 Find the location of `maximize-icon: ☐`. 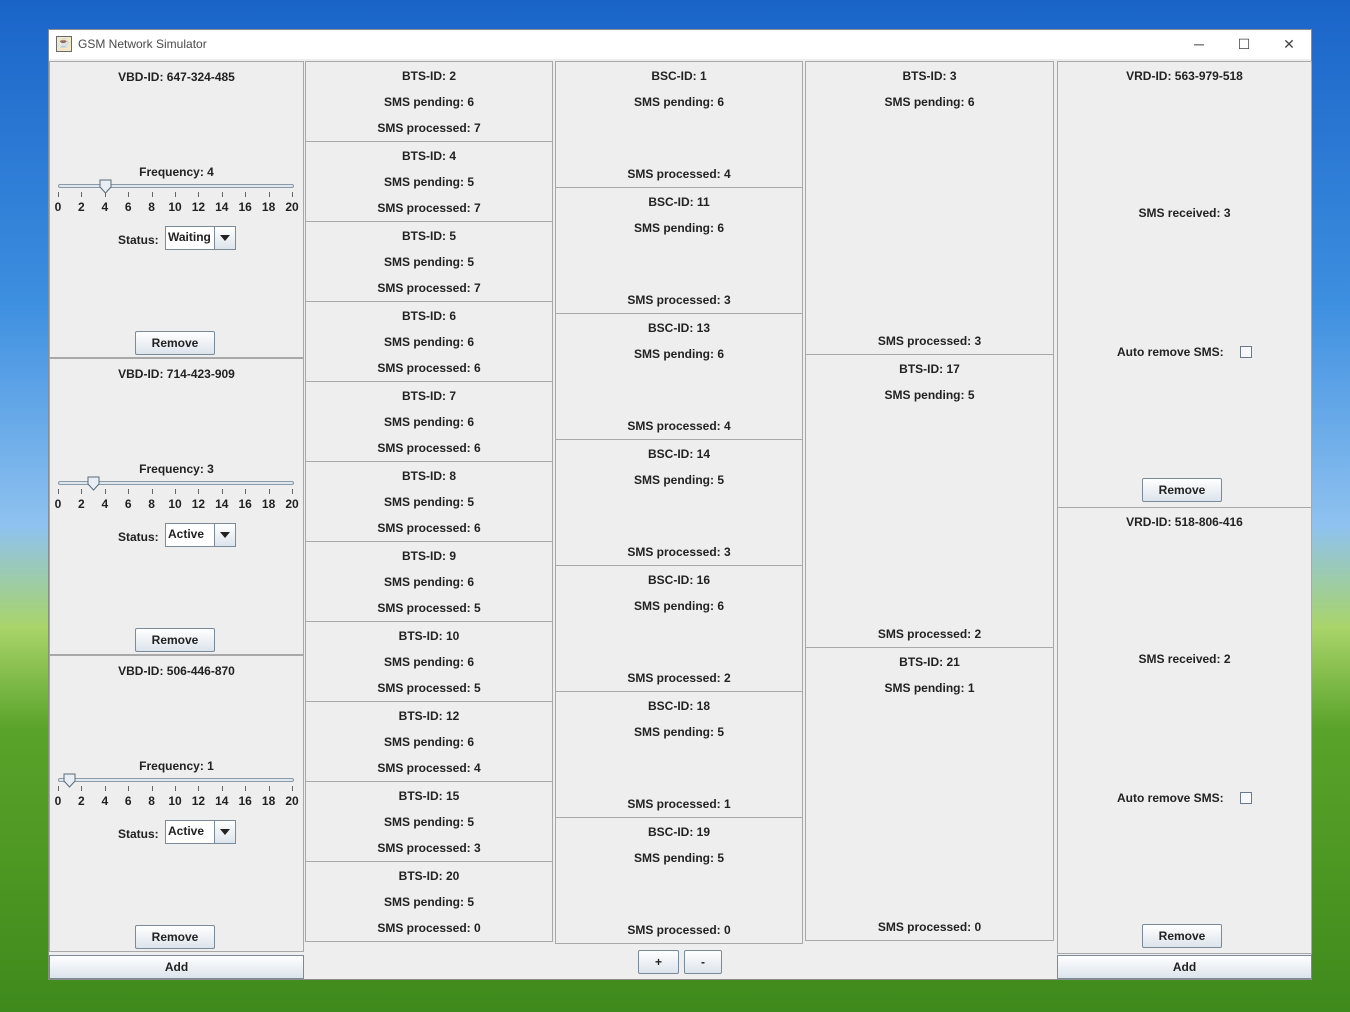

maximize-icon: ☐ is located at coordinates (1244, 44).